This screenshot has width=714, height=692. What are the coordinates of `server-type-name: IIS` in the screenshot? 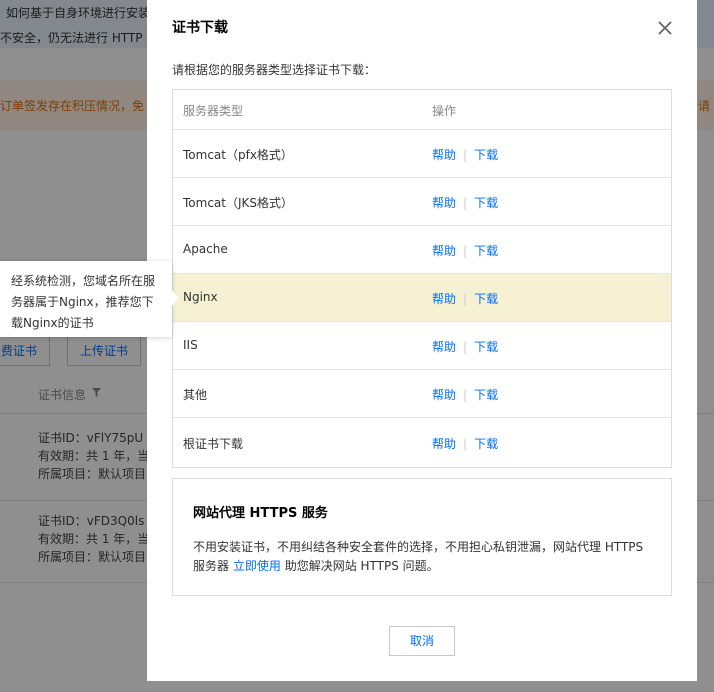 It's located at (190, 345).